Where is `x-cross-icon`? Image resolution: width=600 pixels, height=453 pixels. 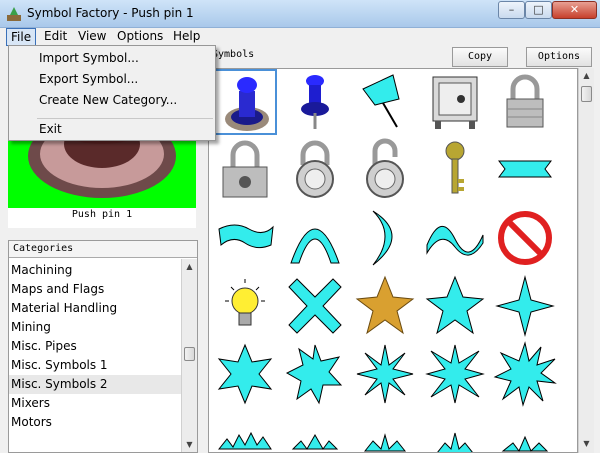 x-cross-icon is located at coordinates (315, 306).